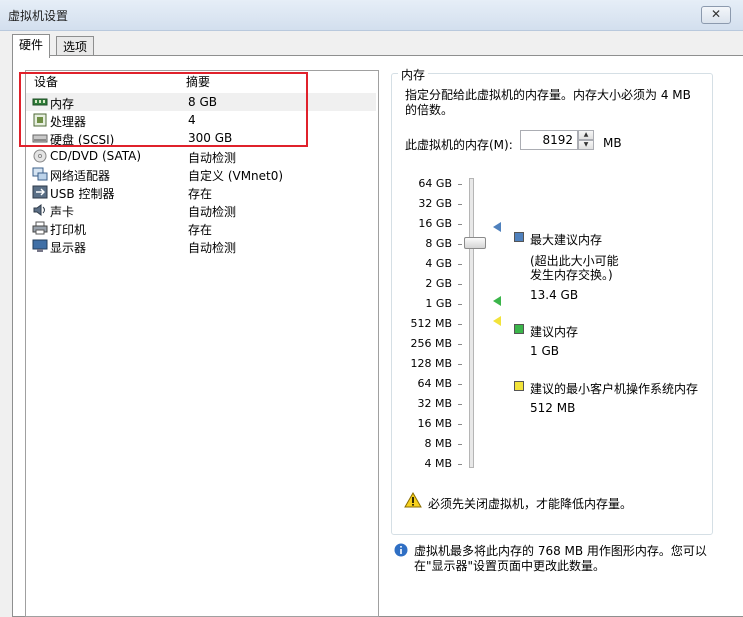 This screenshot has height=617, width=743. What do you see at coordinates (571, 275) in the screenshot?
I see `max-recommended-note: 发生内存交换。)` at bounding box center [571, 275].